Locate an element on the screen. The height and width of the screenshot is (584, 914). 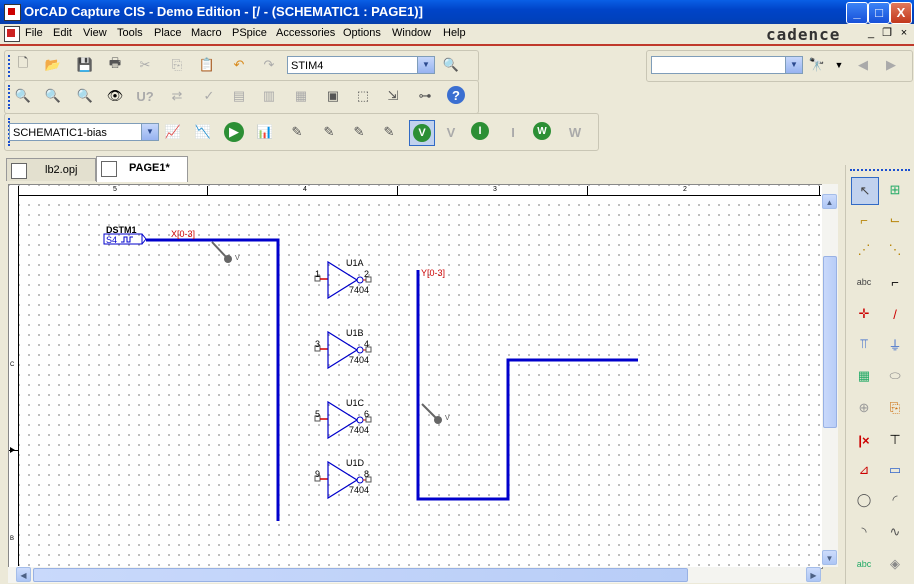
place-picture-icon: ◈ is located at coordinates (895, 564).